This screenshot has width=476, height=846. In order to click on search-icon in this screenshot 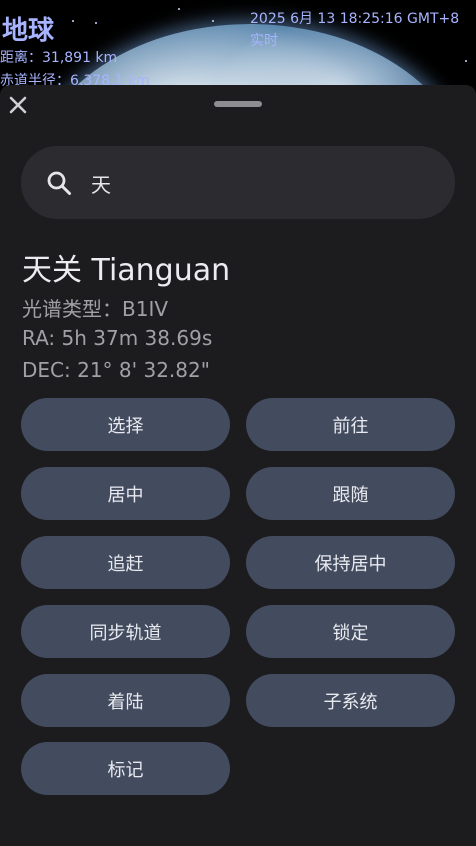, I will do `click(59, 183)`.